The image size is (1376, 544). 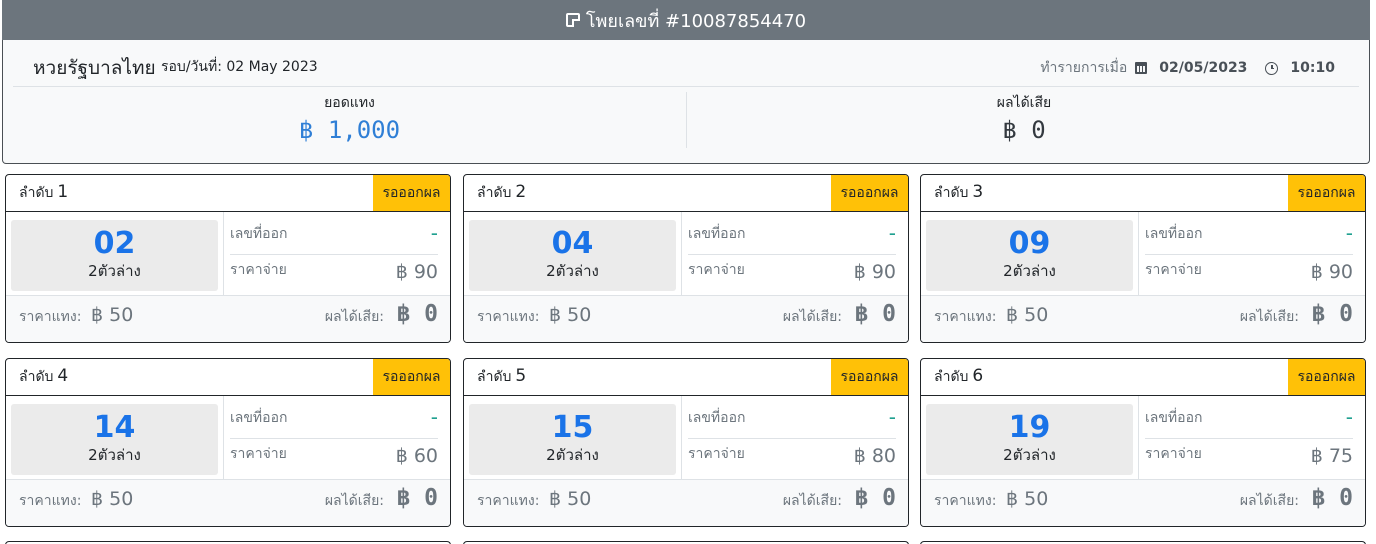 I want to click on ticket-title: โพยเลขที่ #10087854470, so click(x=696, y=21).